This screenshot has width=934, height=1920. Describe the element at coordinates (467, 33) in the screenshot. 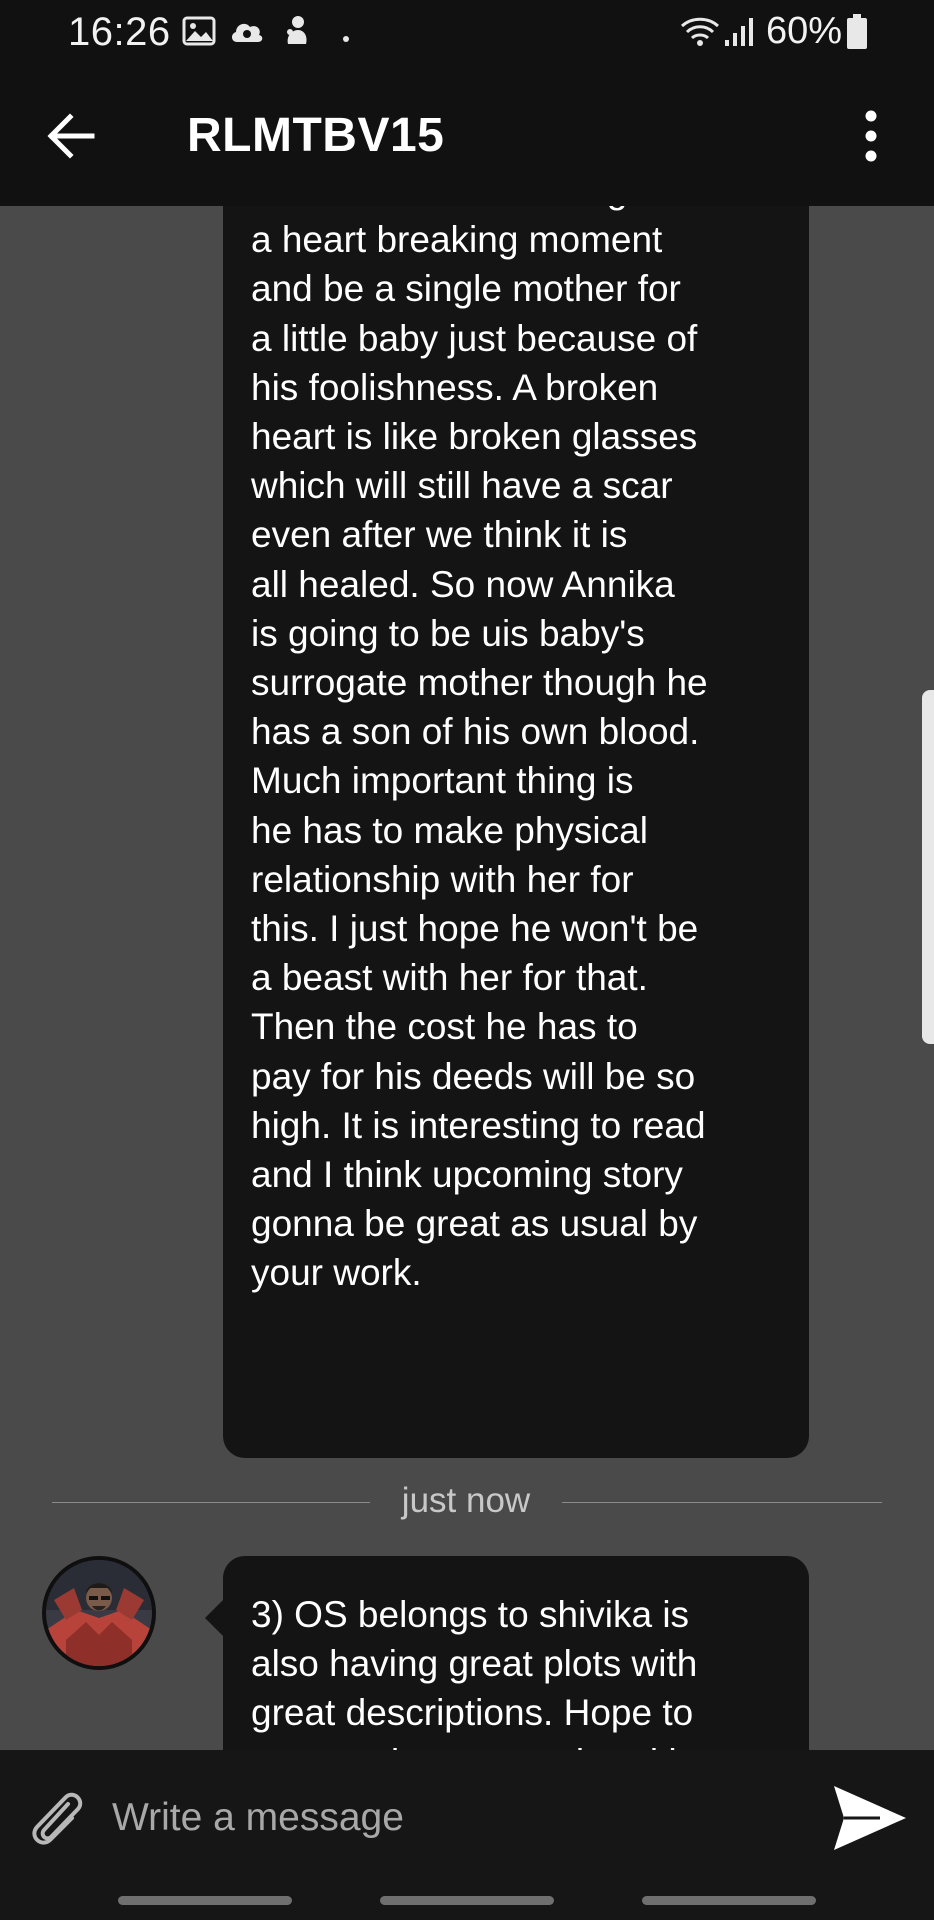

I see `status-bar: 16:26 60%` at that location.